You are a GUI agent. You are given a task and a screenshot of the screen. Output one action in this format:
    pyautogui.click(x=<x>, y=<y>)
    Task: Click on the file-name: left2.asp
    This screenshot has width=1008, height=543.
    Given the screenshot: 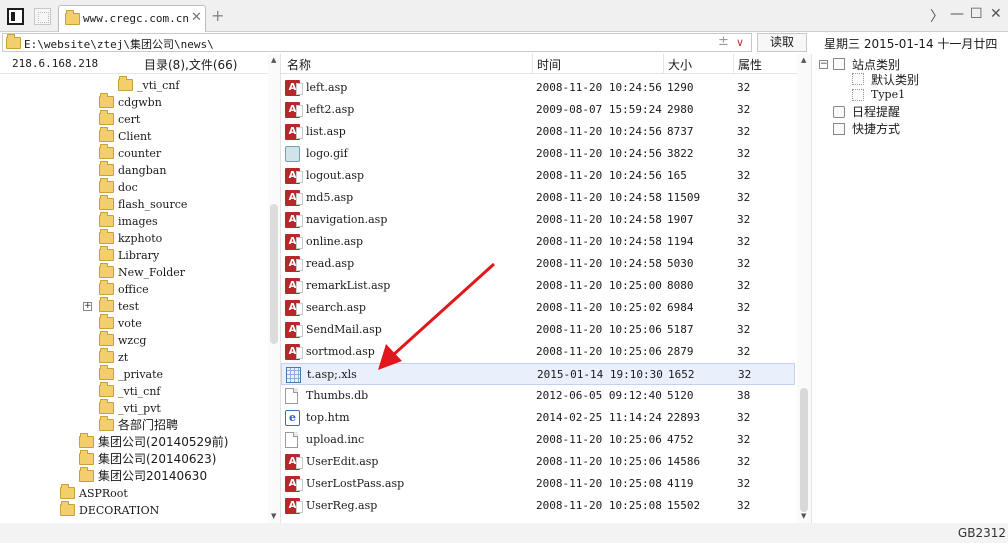 What is the action you would take?
    pyautogui.click(x=330, y=109)
    